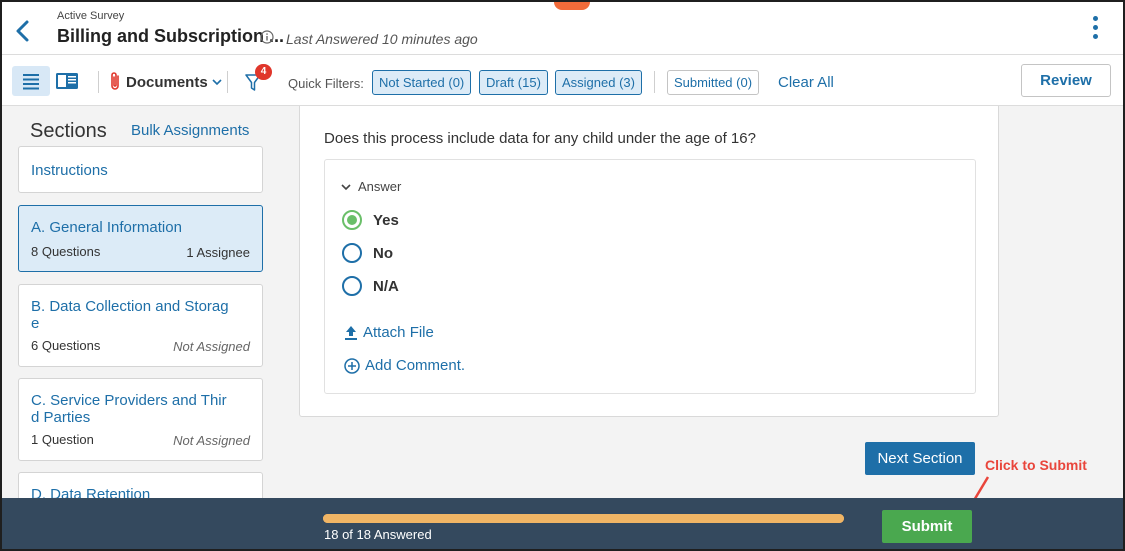 The image size is (1125, 551). I want to click on section-title: Instructions, so click(69, 170).